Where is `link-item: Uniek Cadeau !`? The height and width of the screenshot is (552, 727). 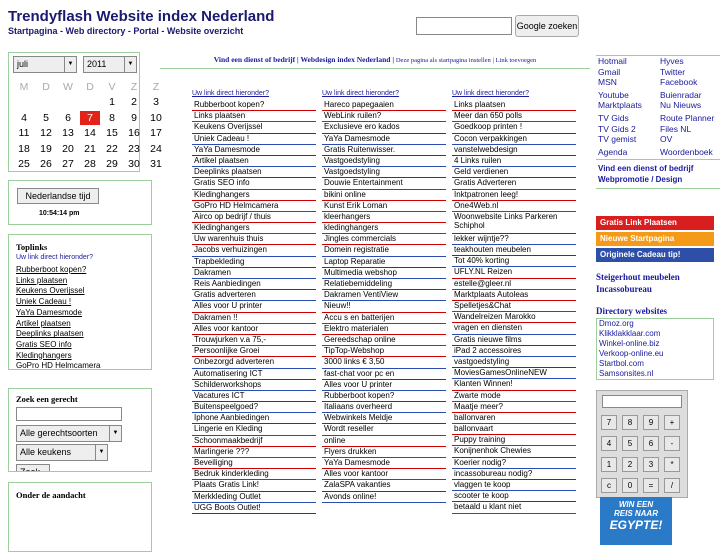
link-item: Uniek Cadeau ! is located at coordinates (254, 139).